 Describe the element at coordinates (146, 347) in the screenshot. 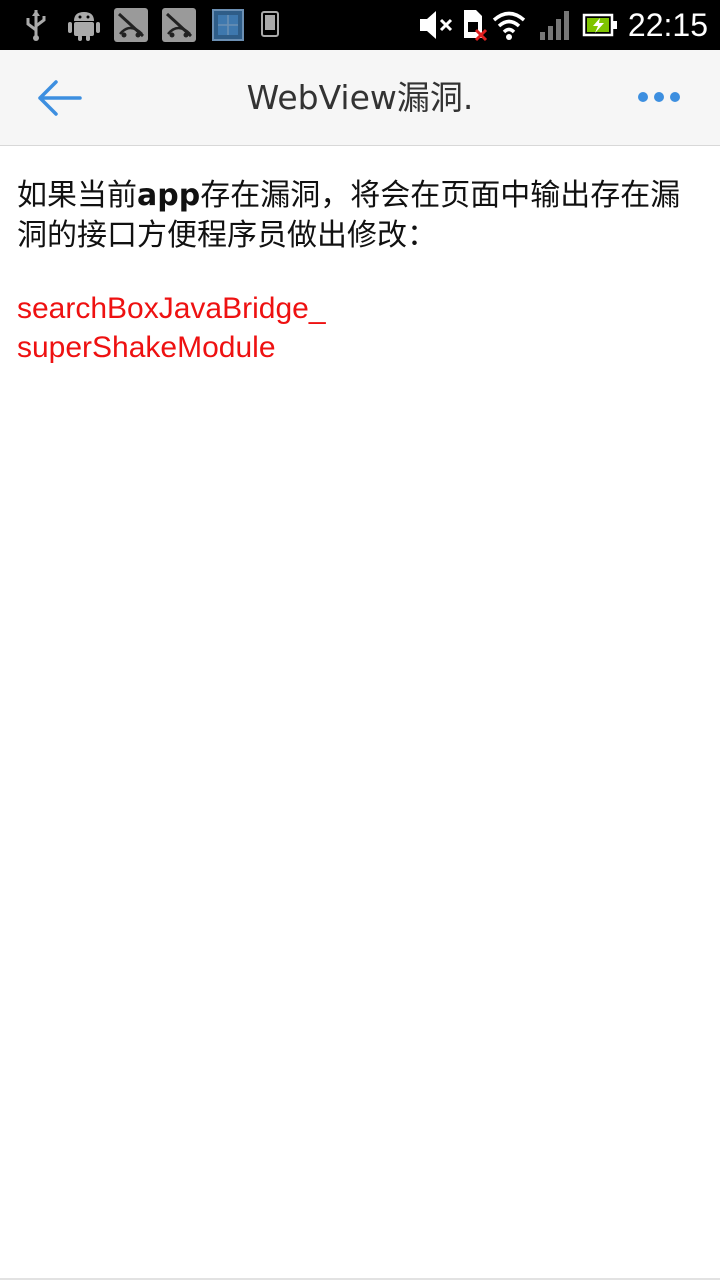

I see `vulnerable-interface-item: superShakeModule` at that location.